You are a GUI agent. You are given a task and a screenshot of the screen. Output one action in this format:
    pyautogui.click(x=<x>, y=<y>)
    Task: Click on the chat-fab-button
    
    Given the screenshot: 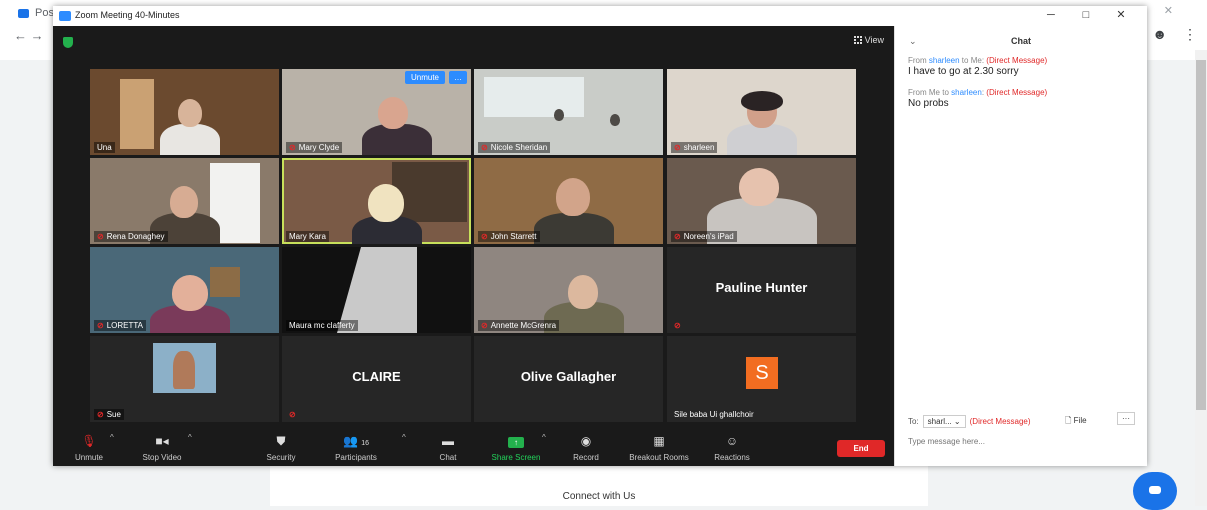 What is the action you would take?
    pyautogui.click(x=1155, y=491)
    